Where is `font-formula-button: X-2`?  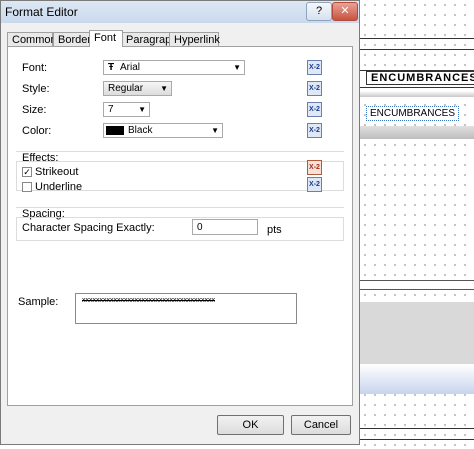 font-formula-button: X-2 is located at coordinates (314, 67).